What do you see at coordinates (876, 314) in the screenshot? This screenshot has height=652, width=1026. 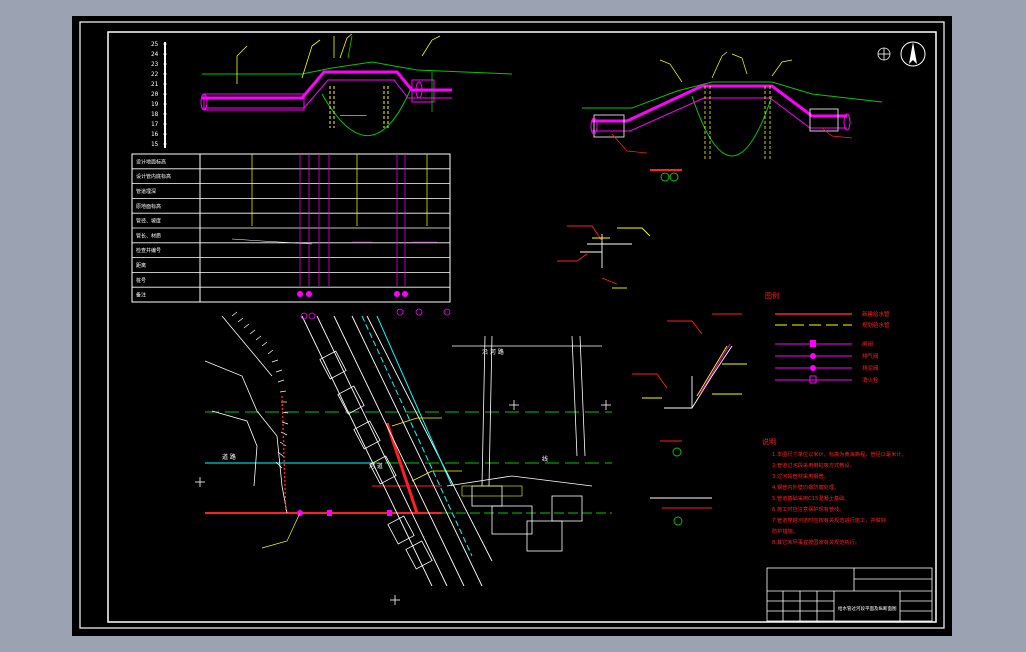 I see `legend-item-label: 新建给水管` at bounding box center [876, 314].